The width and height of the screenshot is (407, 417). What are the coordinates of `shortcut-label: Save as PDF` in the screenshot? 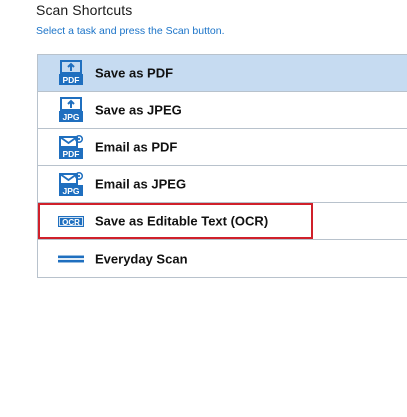 It's located at (134, 73).